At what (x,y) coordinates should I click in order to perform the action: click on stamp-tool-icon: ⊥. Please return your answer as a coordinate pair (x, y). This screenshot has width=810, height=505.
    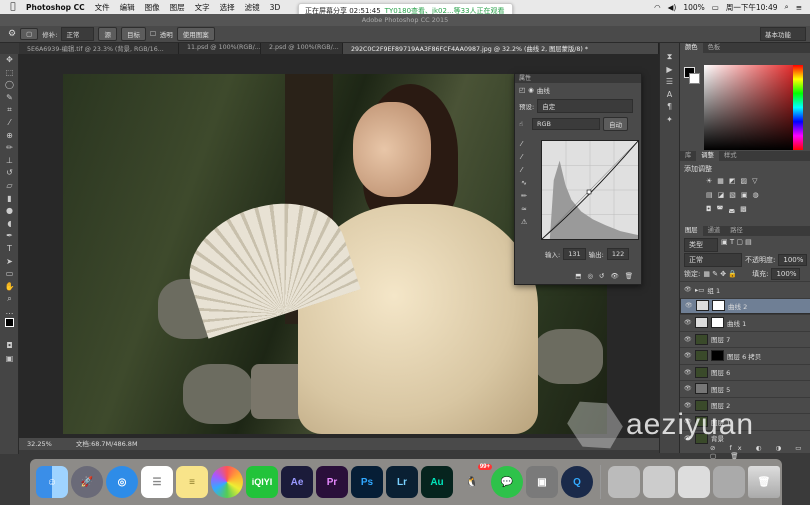
    Looking at the image, I should click on (9, 161).